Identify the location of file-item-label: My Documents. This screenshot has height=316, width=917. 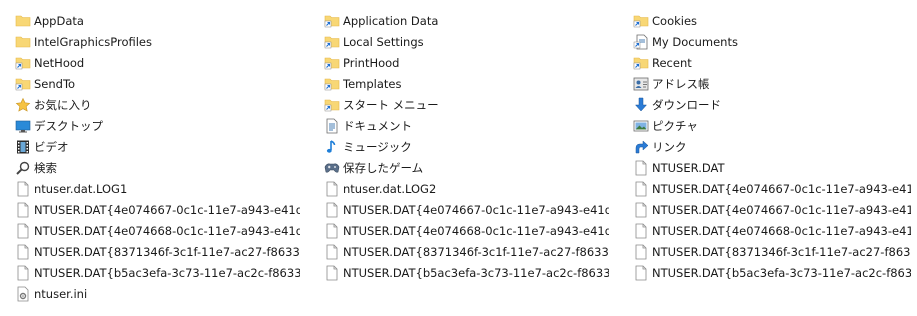
(695, 41).